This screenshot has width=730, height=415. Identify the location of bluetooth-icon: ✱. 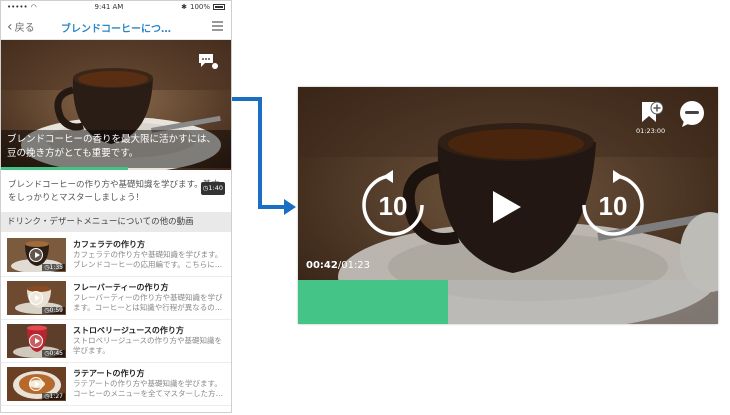
(184, 7).